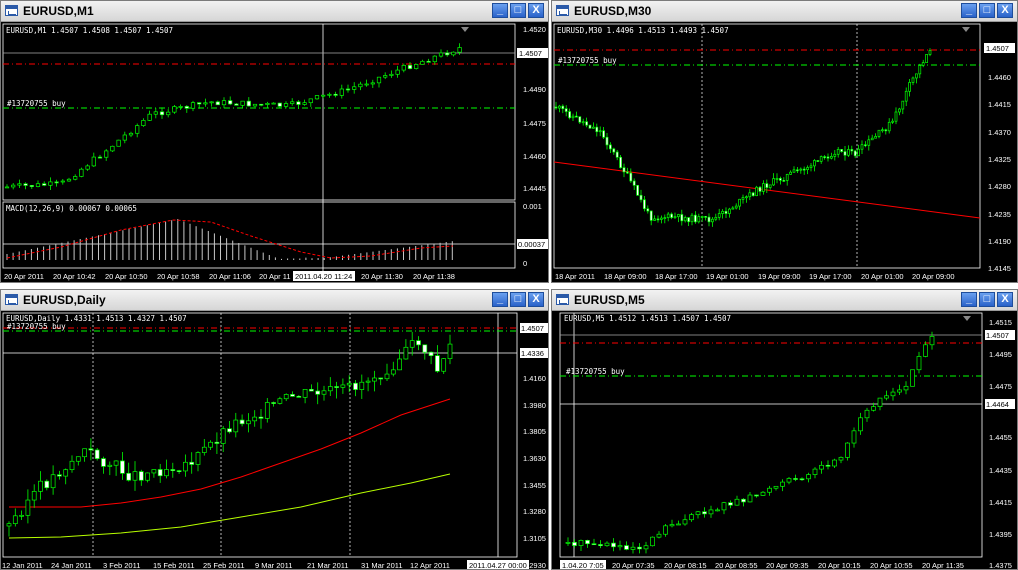 The width and height of the screenshot is (1018, 570). What do you see at coordinates (1000, 565) in the screenshot?
I see `price-label: 1.4375` at bounding box center [1000, 565].